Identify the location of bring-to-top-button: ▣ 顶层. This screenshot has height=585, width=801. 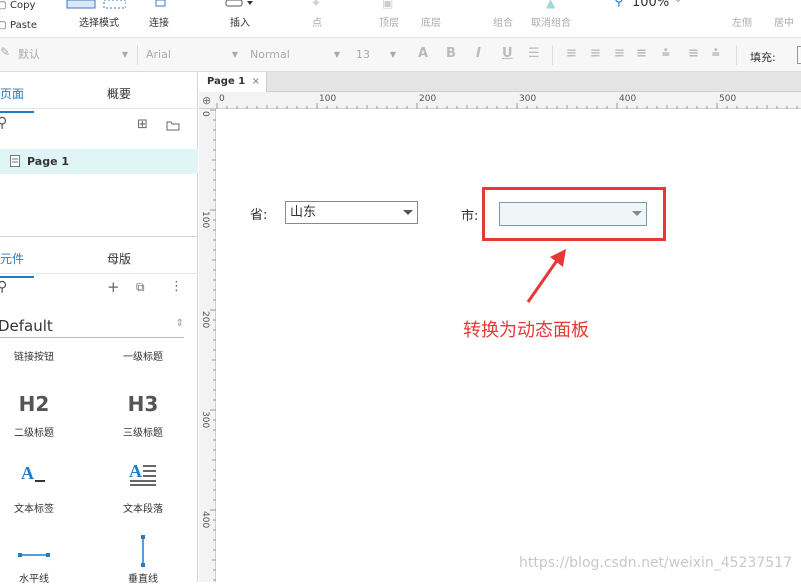
(389, 19).